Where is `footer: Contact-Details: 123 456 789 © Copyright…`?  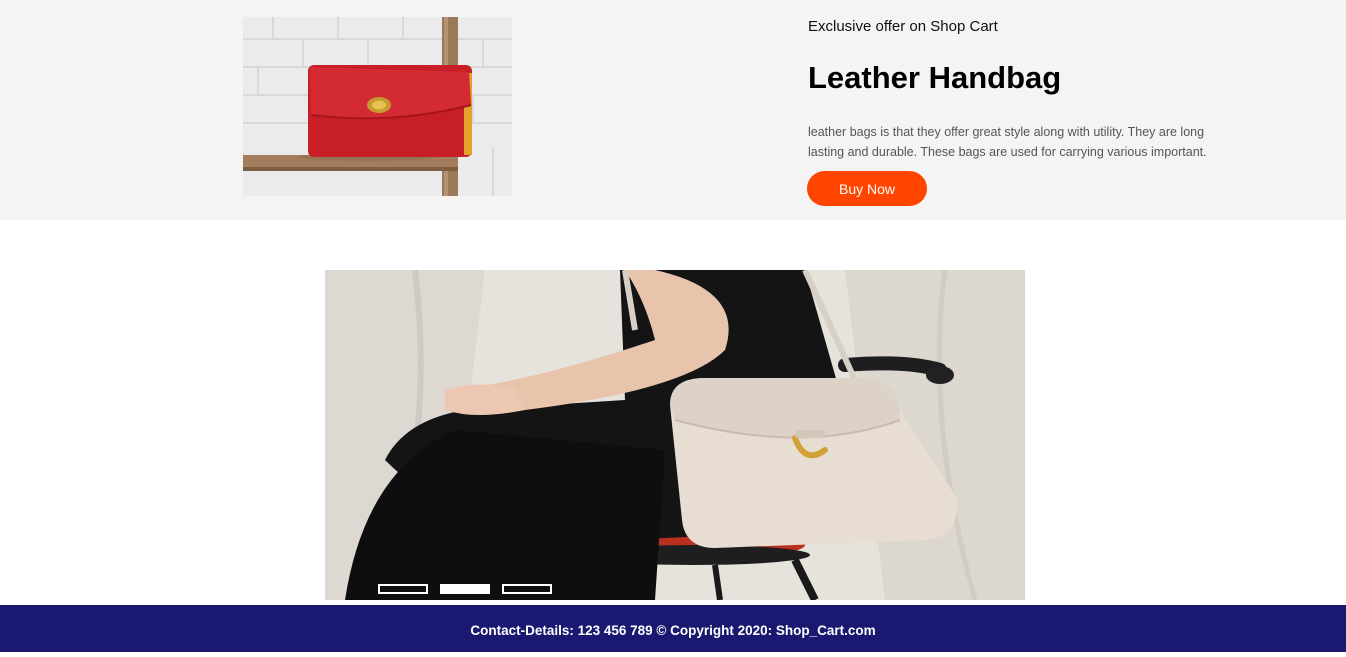
footer: Contact-Details: 123 456 789 © Copyright… is located at coordinates (673, 628).